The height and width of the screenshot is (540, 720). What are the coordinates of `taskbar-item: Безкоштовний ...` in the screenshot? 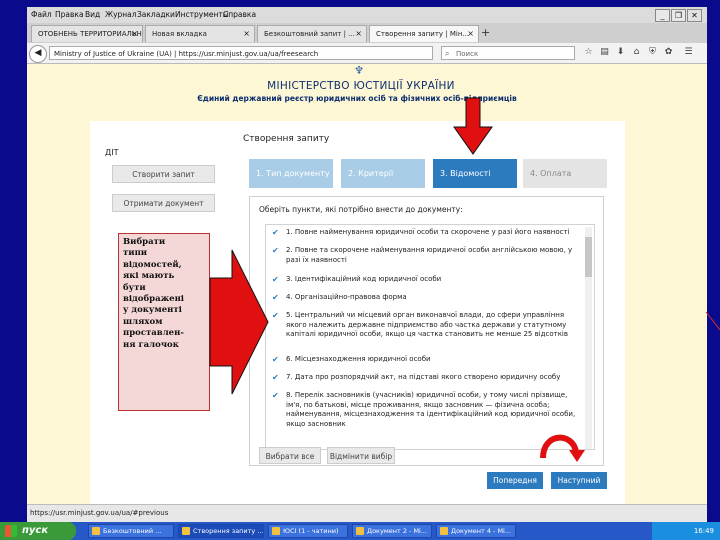 It's located at (131, 531).